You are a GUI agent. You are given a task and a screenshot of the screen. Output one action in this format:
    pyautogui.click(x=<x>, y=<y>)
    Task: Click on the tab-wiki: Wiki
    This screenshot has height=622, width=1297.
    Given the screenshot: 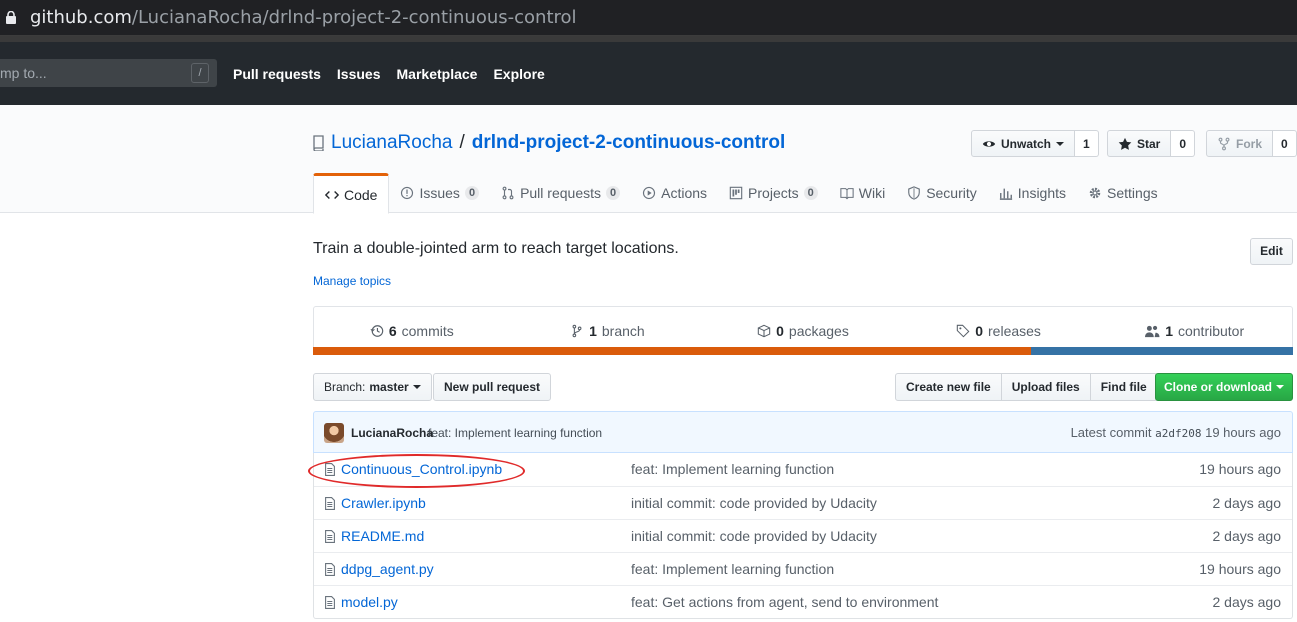 What is the action you would take?
    pyautogui.click(x=862, y=193)
    